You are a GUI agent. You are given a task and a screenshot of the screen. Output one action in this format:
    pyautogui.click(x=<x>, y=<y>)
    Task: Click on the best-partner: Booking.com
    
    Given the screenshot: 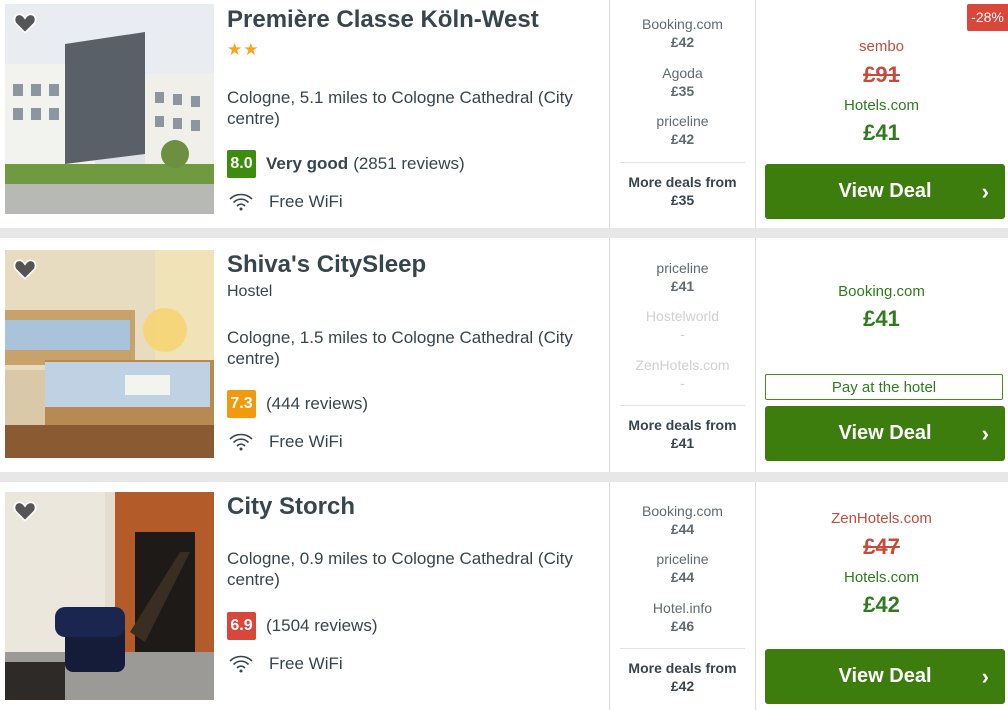 What is the action you would take?
    pyautogui.click(x=881, y=291)
    